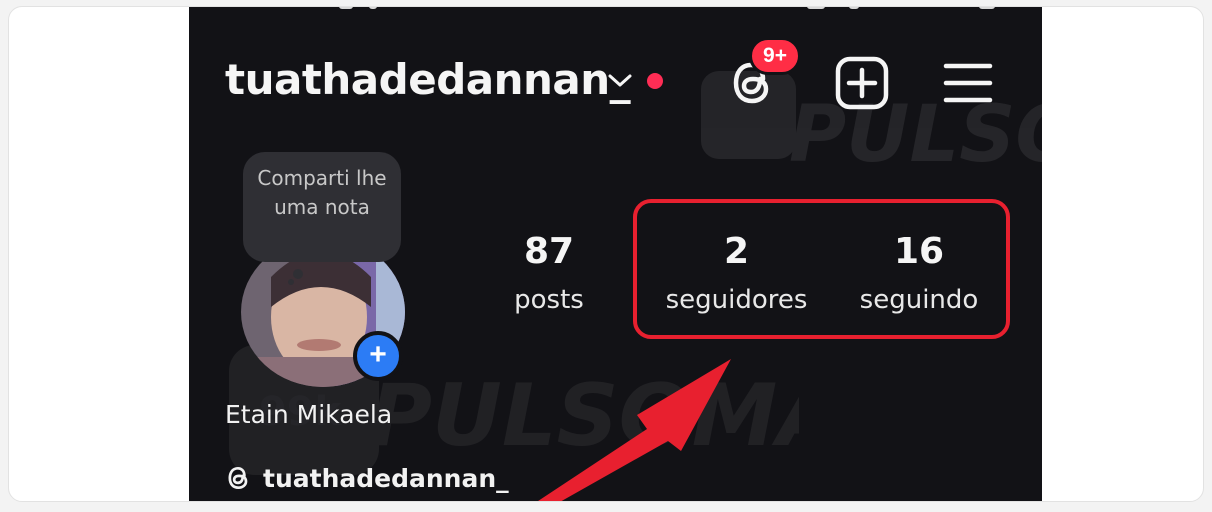 The width and height of the screenshot is (1212, 512). Describe the element at coordinates (549, 300) in the screenshot. I see `posts-label: posts` at that location.